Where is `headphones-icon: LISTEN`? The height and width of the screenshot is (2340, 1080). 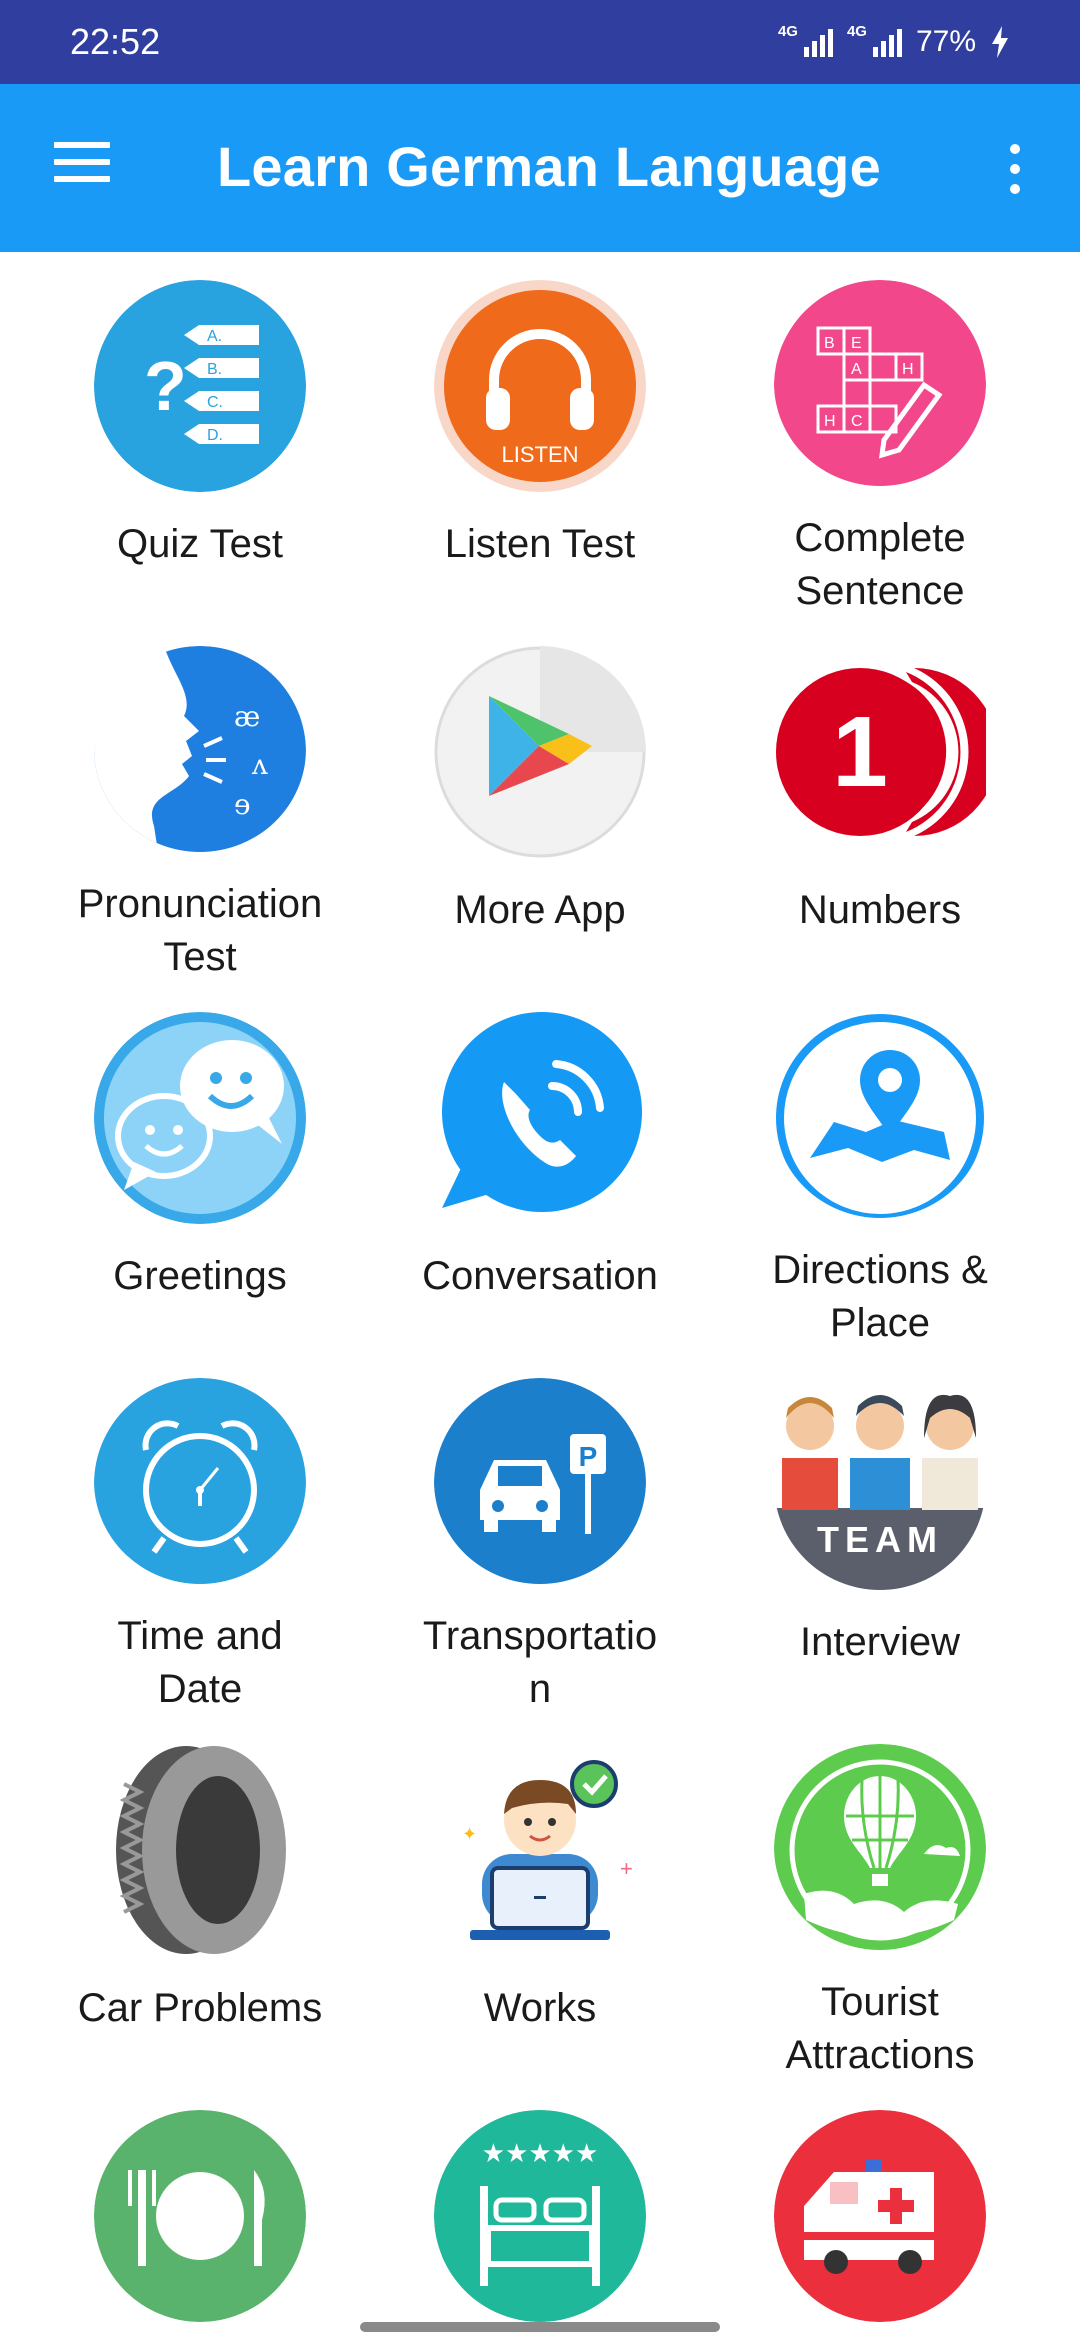 headphones-icon: LISTEN is located at coordinates (540, 386).